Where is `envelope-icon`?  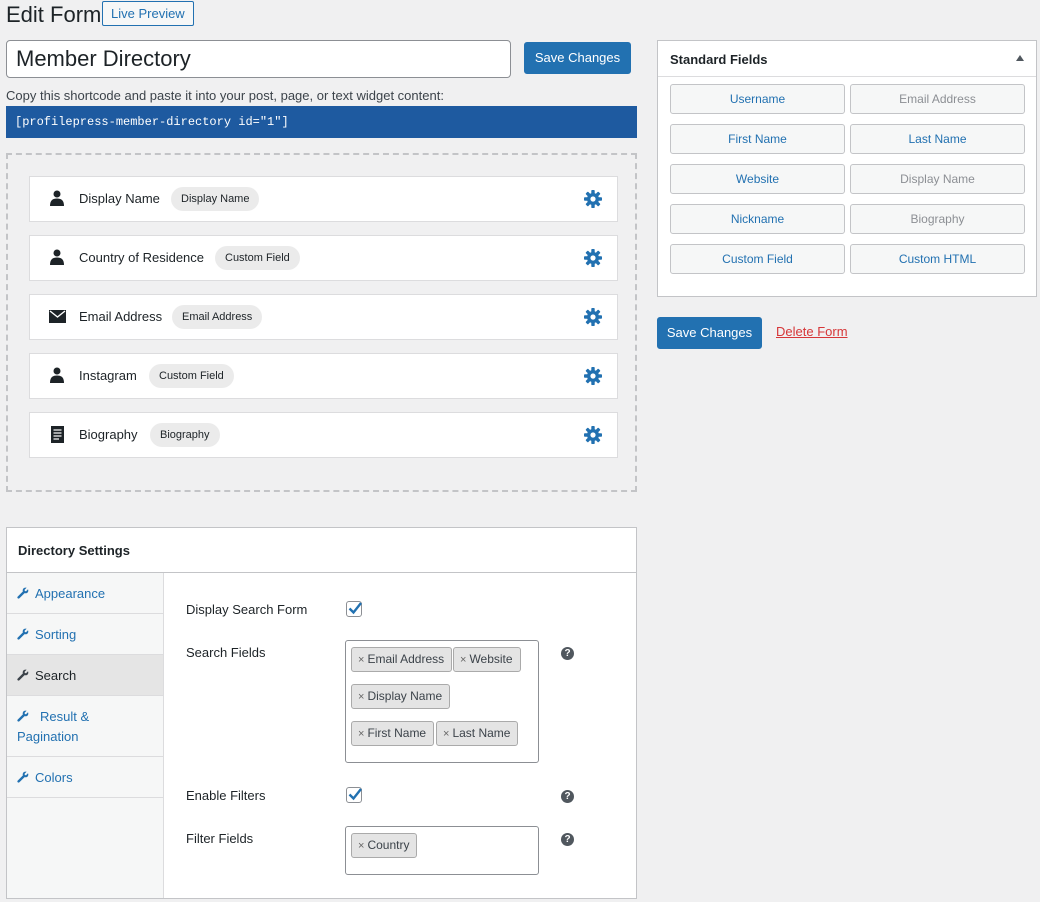
envelope-icon is located at coordinates (57, 316).